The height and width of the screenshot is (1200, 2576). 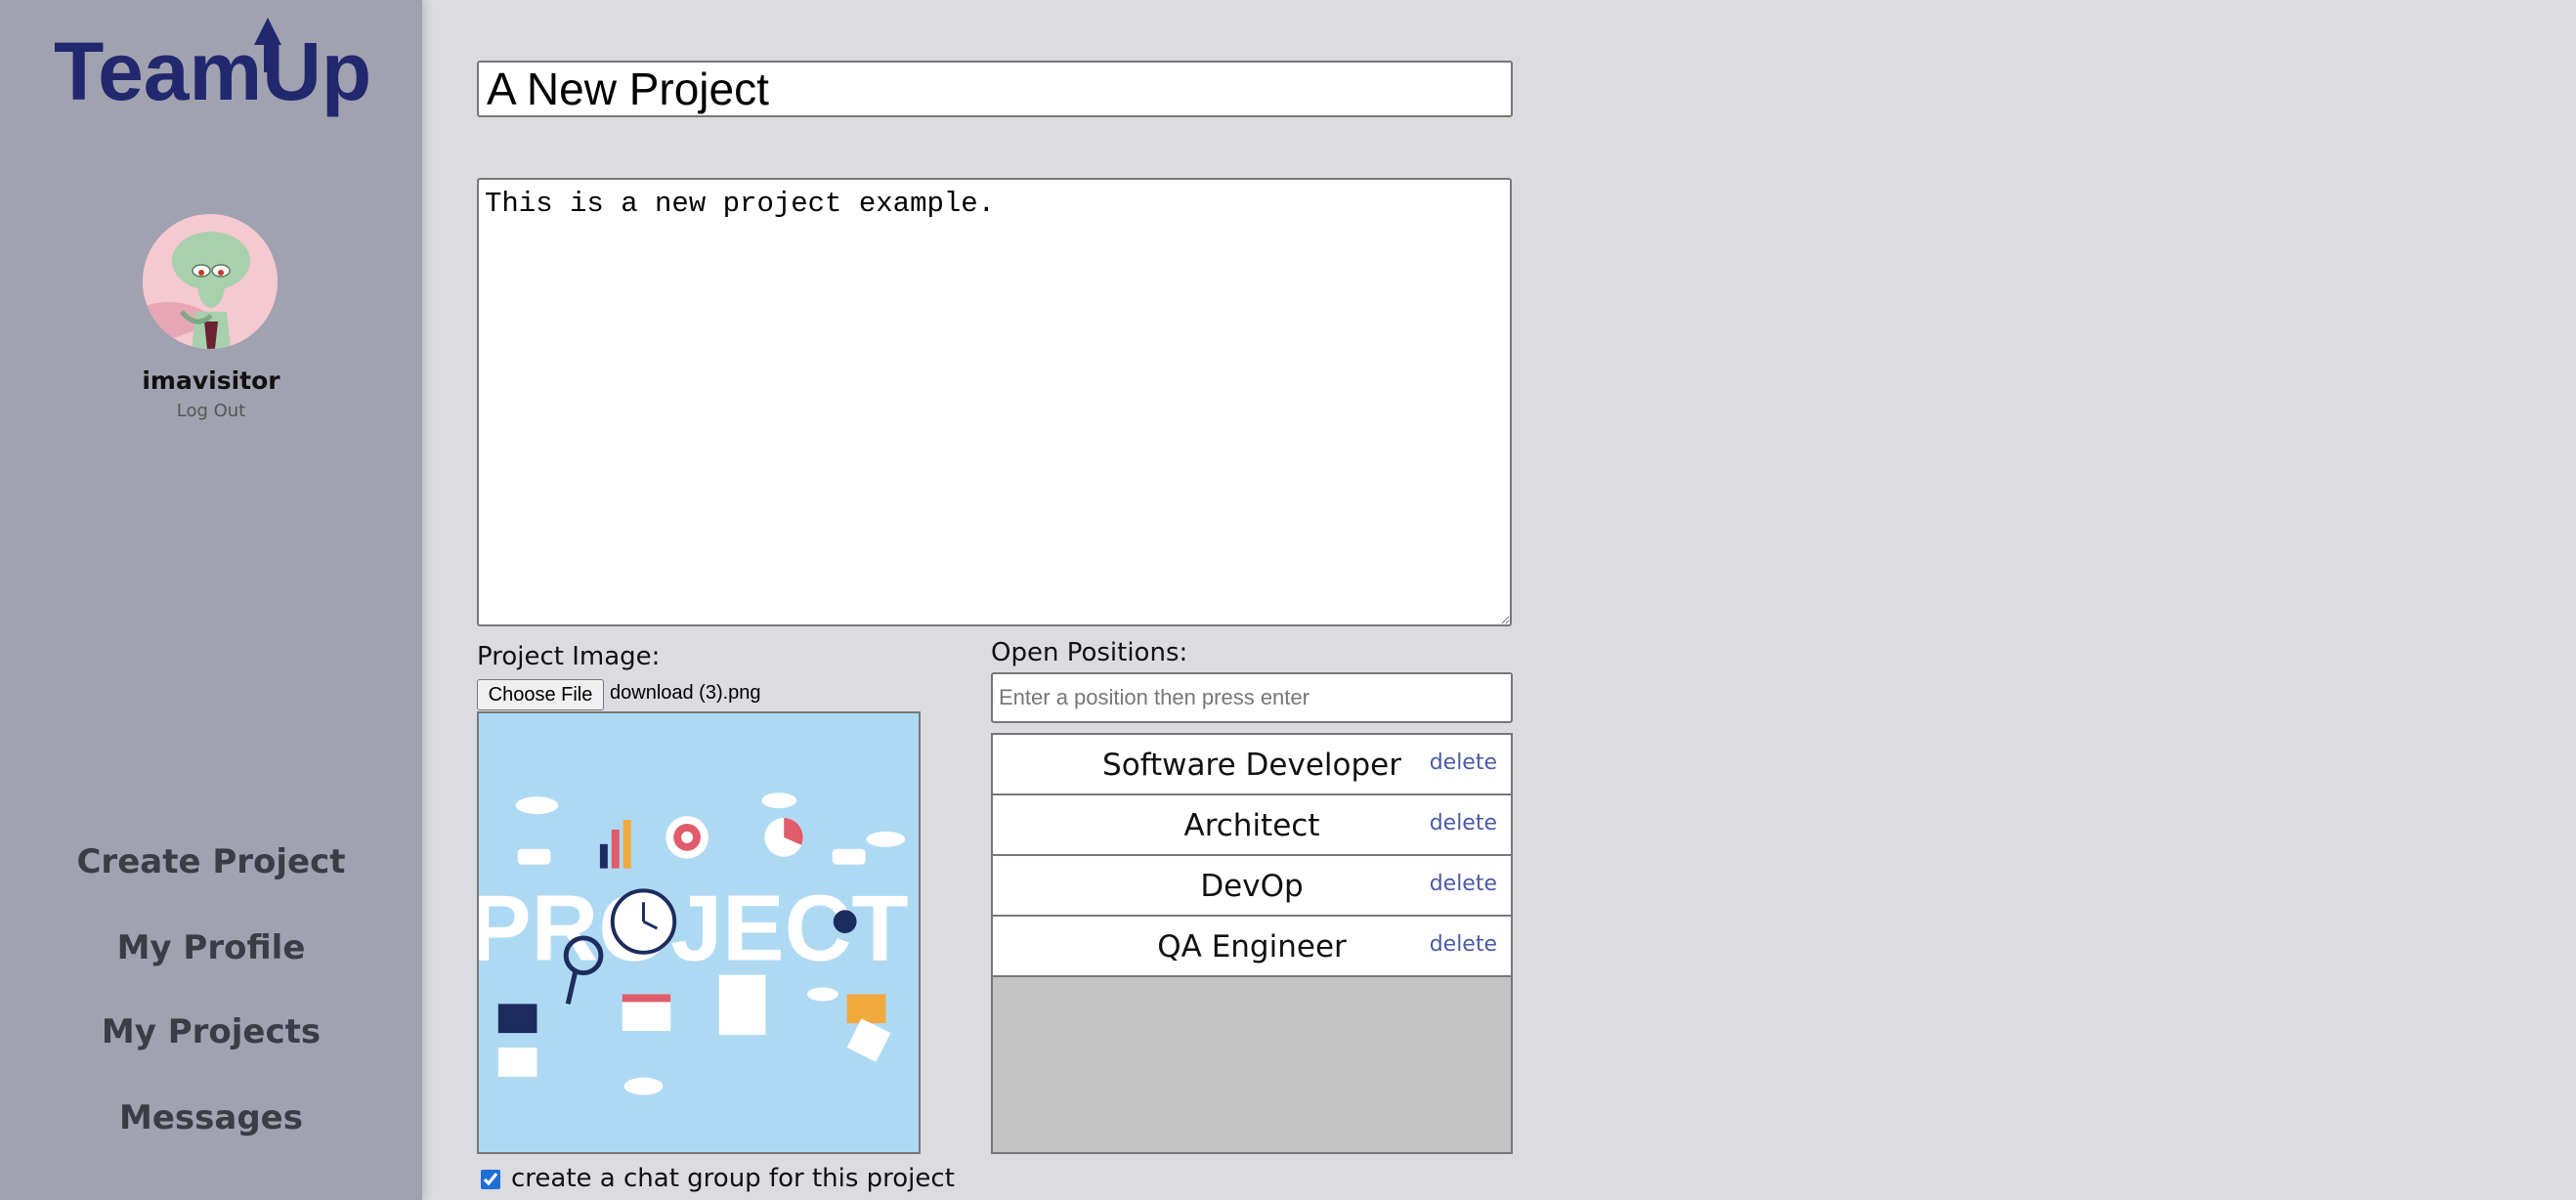 What do you see at coordinates (211, 282) in the screenshot?
I see `avatar` at bounding box center [211, 282].